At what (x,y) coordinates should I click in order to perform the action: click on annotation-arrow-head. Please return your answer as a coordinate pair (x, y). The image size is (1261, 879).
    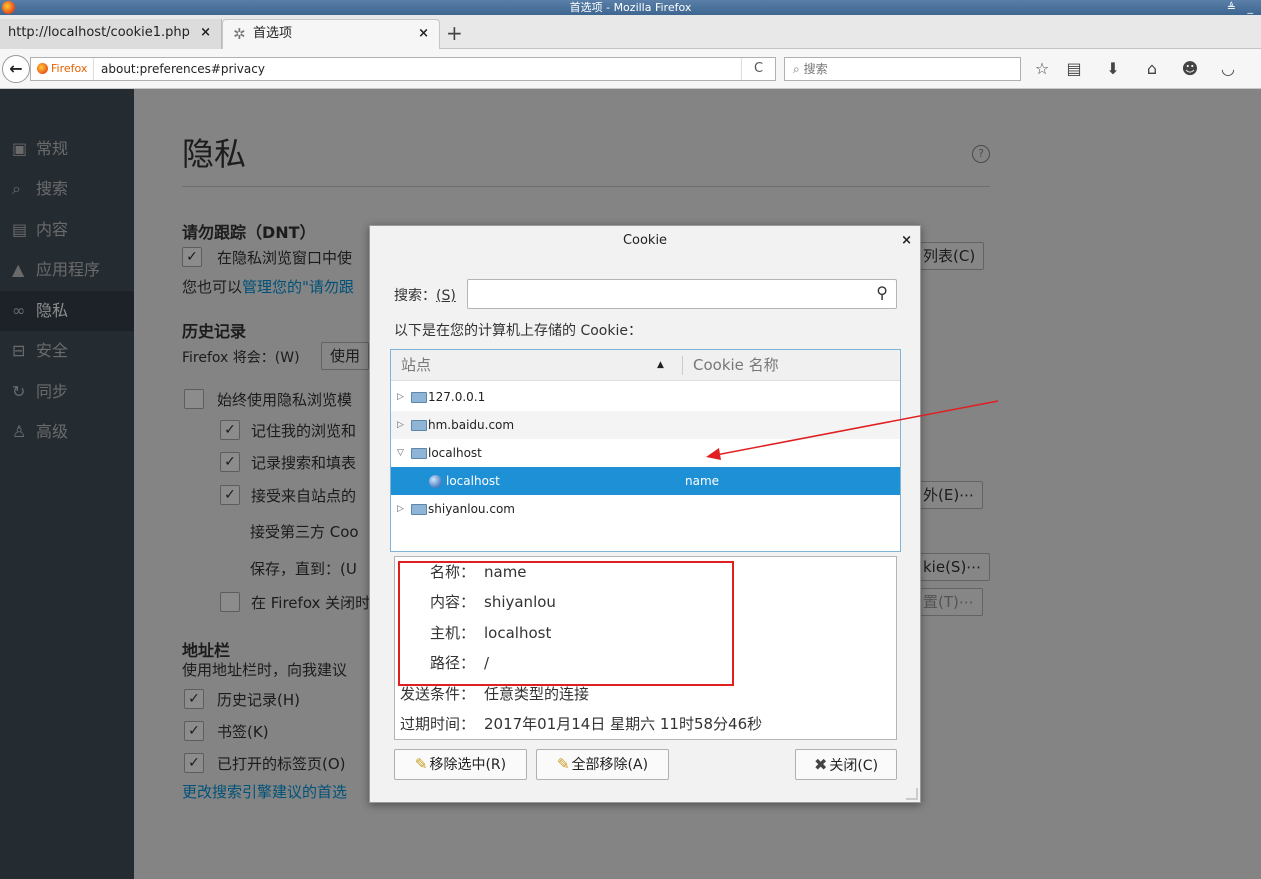
    Looking at the image, I should click on (713, 454).